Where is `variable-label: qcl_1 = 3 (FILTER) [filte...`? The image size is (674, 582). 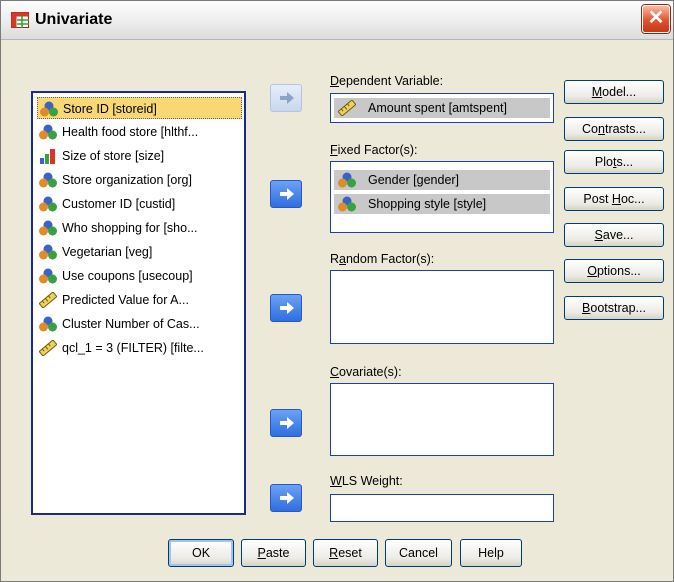 variable-label: qcl_1 = 3 (FILTER) [filte... is located at coordinates (133, 348).